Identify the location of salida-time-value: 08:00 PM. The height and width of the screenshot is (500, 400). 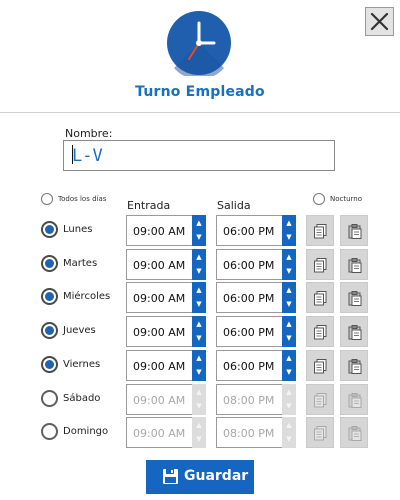
(249, 400).